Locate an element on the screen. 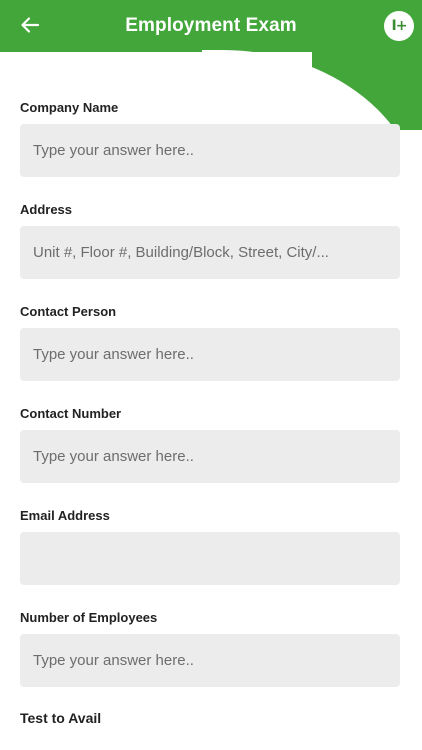  number-of-employees-field: Number of Employees is located at coordinates (210, 661).